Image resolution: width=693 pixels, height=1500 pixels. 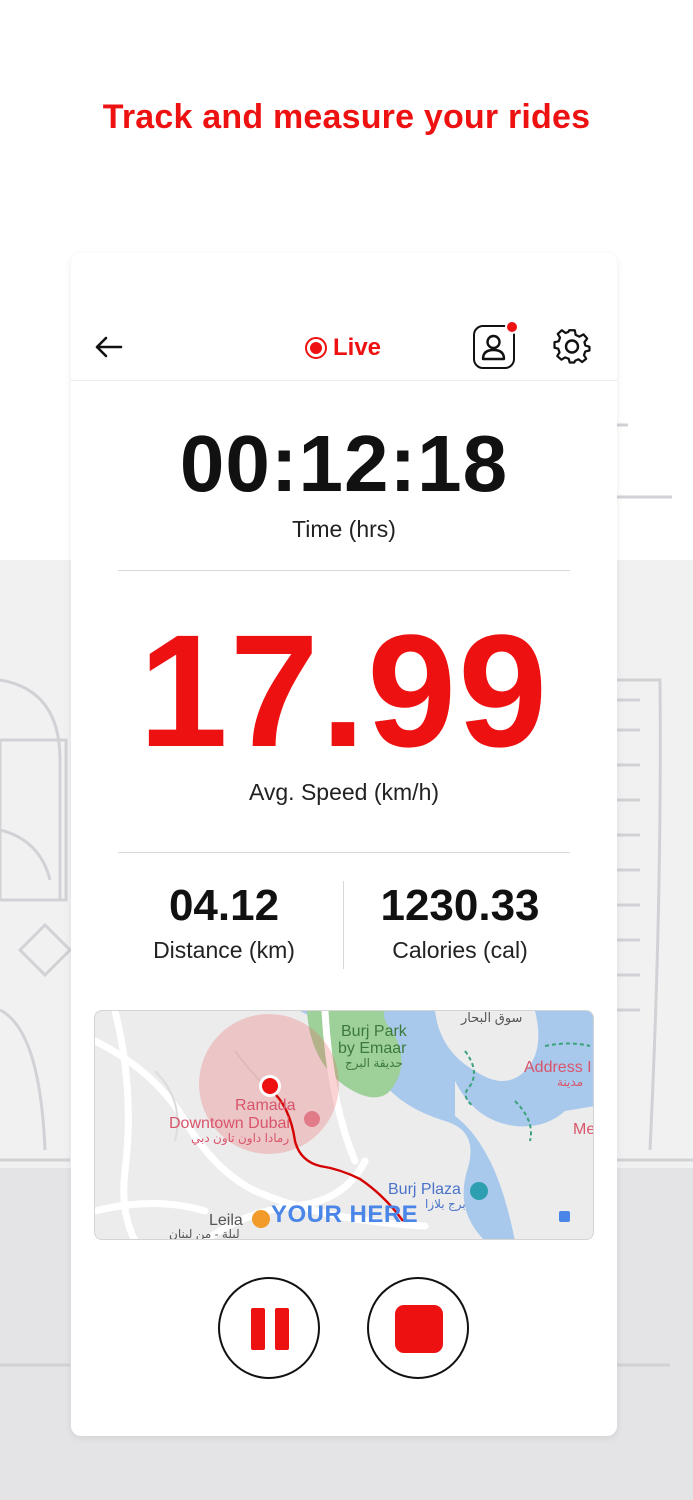 What do you see at coordinates (512, 327) in the screenshot?
I see `notification-badge` at bounding box center [512, 327].